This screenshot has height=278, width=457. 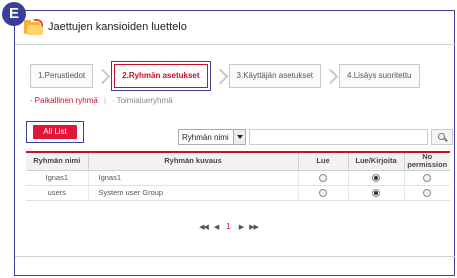 I want to click on group-type-tabs: · Paikallinen ryhmä | · Toimialueryhmä, so click(x=101, y=100).